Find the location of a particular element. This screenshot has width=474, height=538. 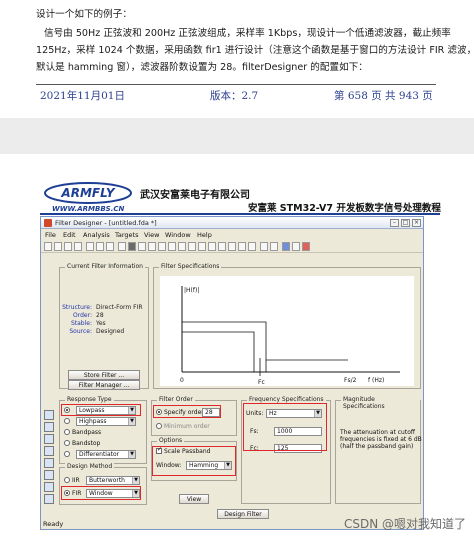

multirate-panel-icon is located at coordinates (49, 475).